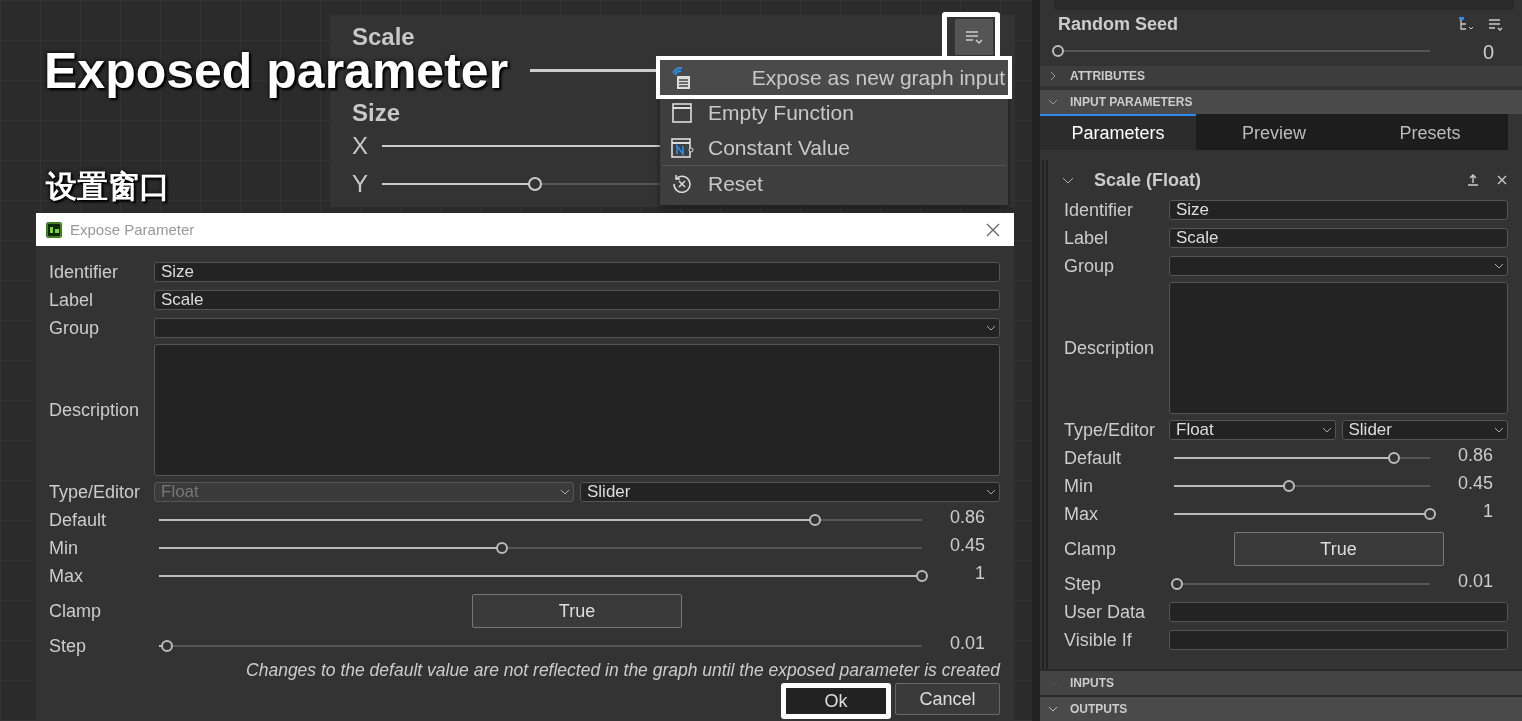  I want to click on hint-text: Changes to the default value are not reflected in the graph until the exposed parameter is created, so click(622, 670).